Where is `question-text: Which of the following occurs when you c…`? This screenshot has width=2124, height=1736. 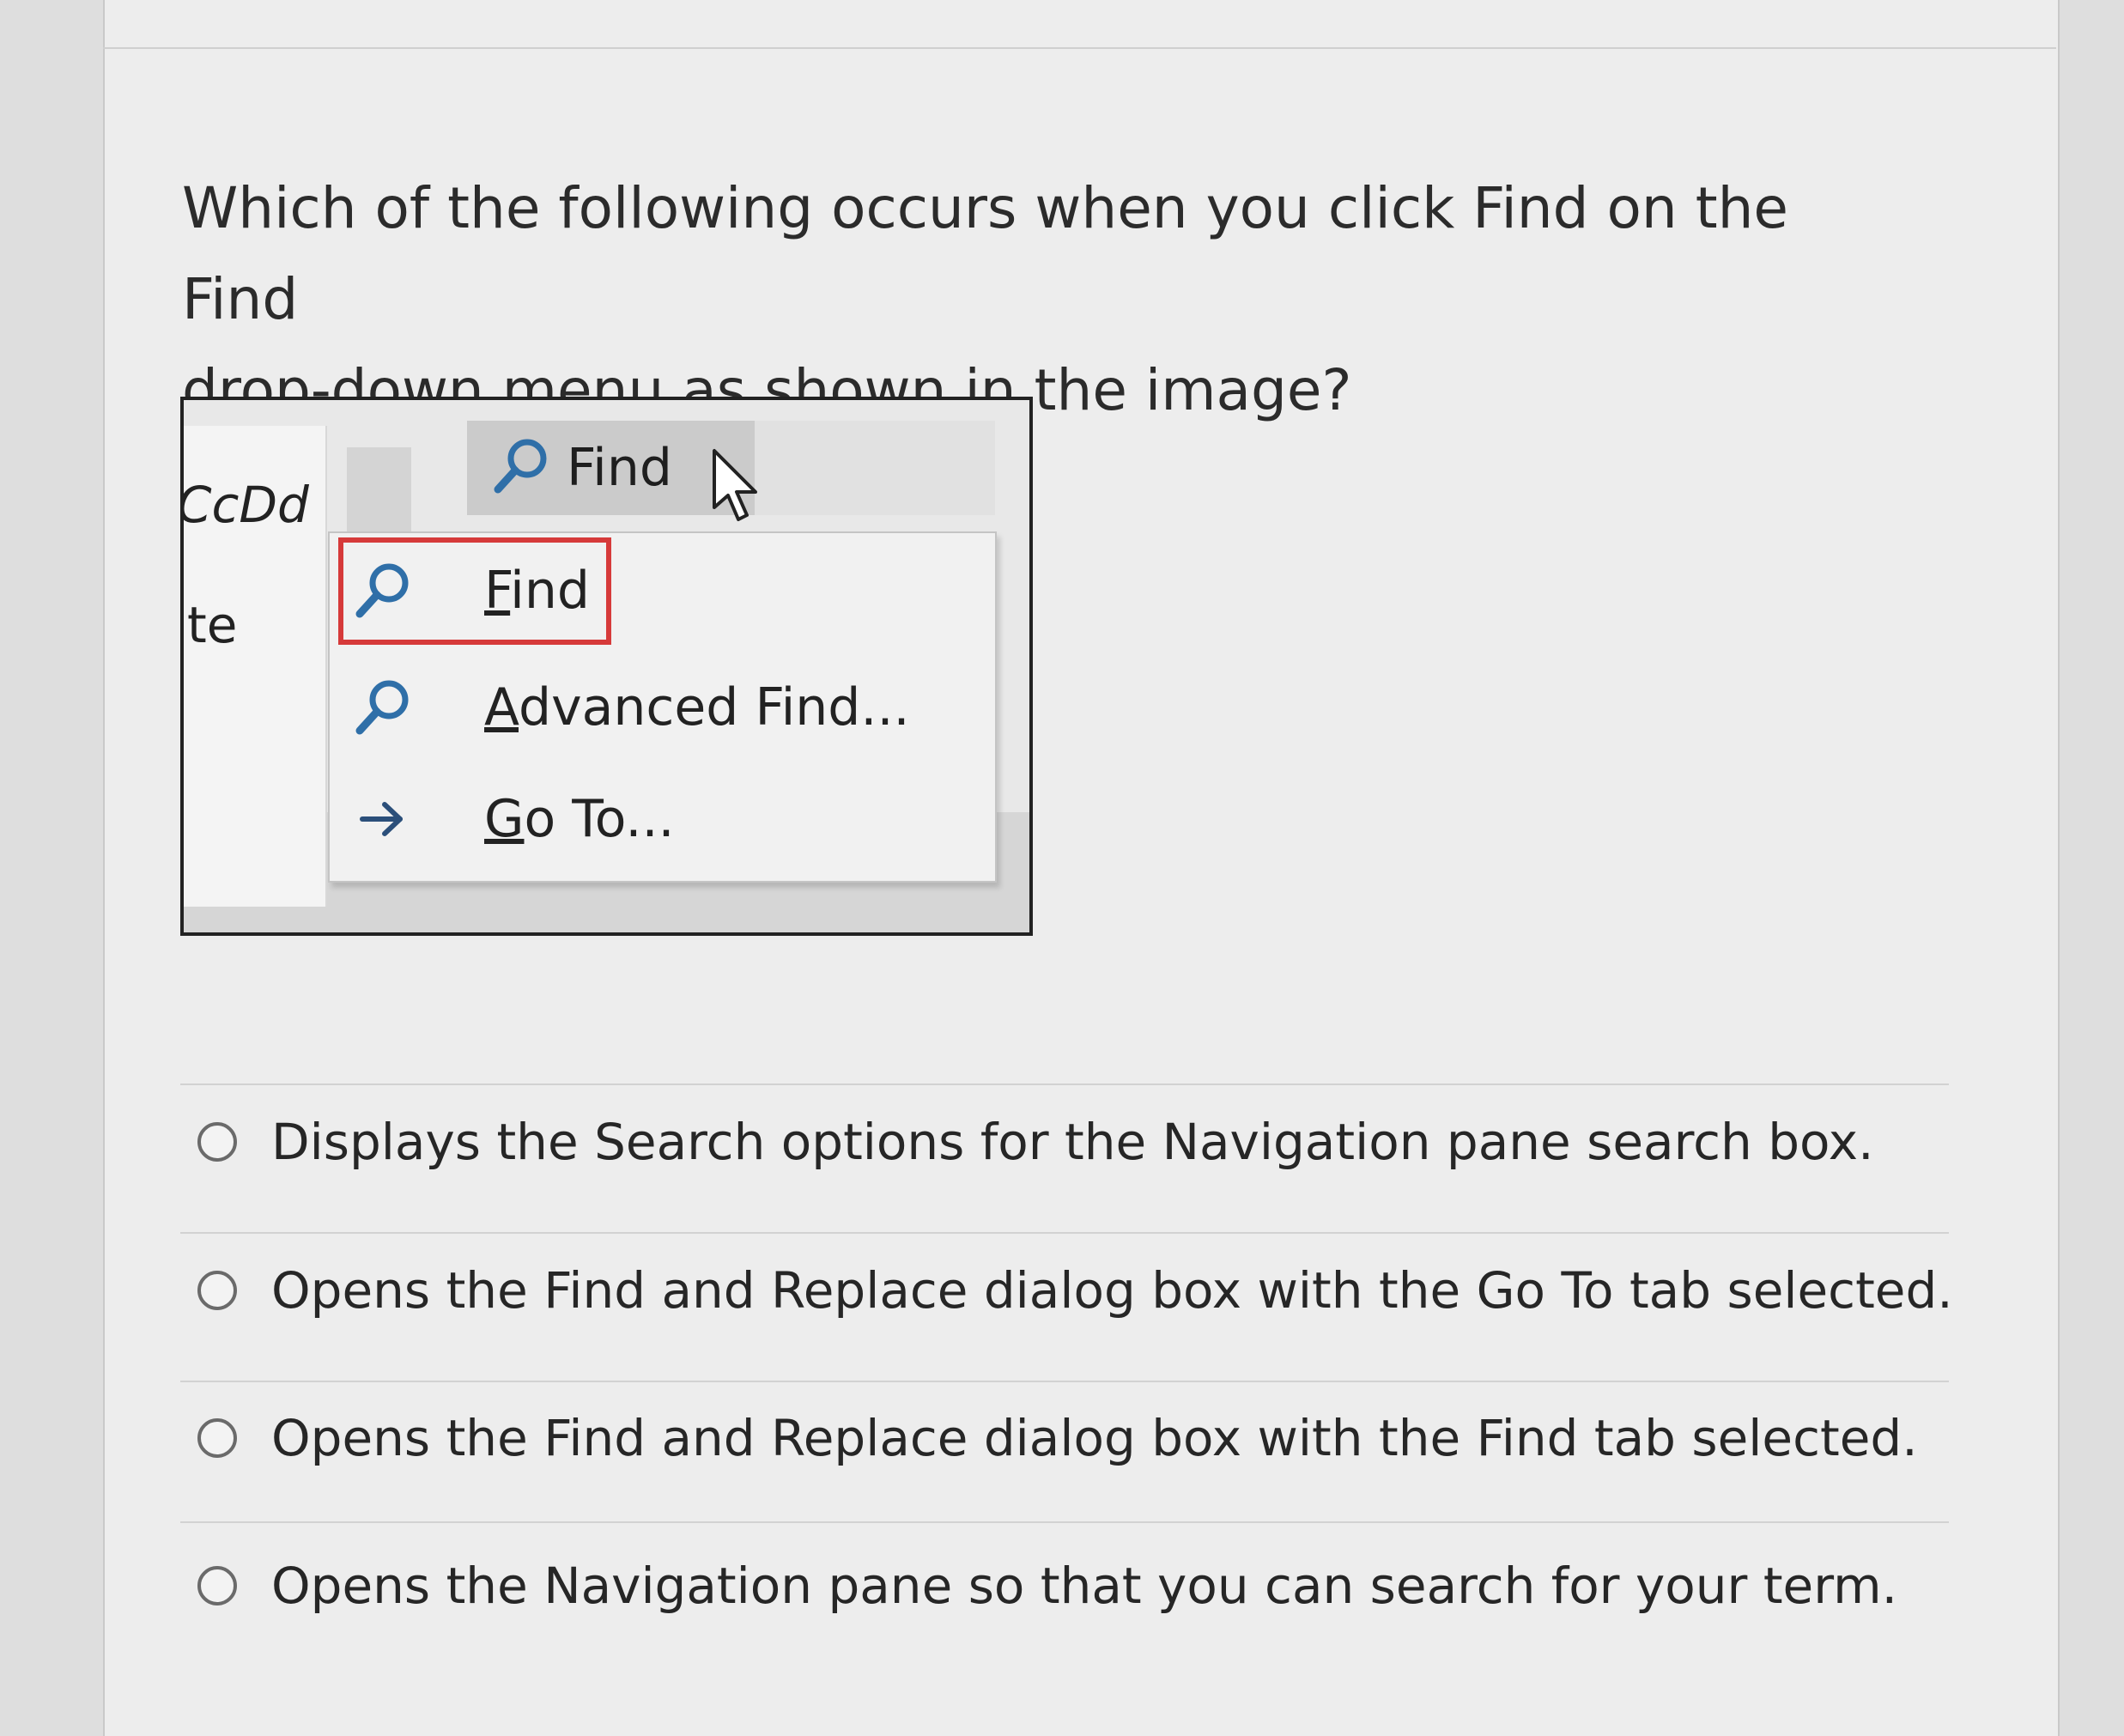
question-text: Which of the following occurs when you c… is located at coordinates (1041, 299).